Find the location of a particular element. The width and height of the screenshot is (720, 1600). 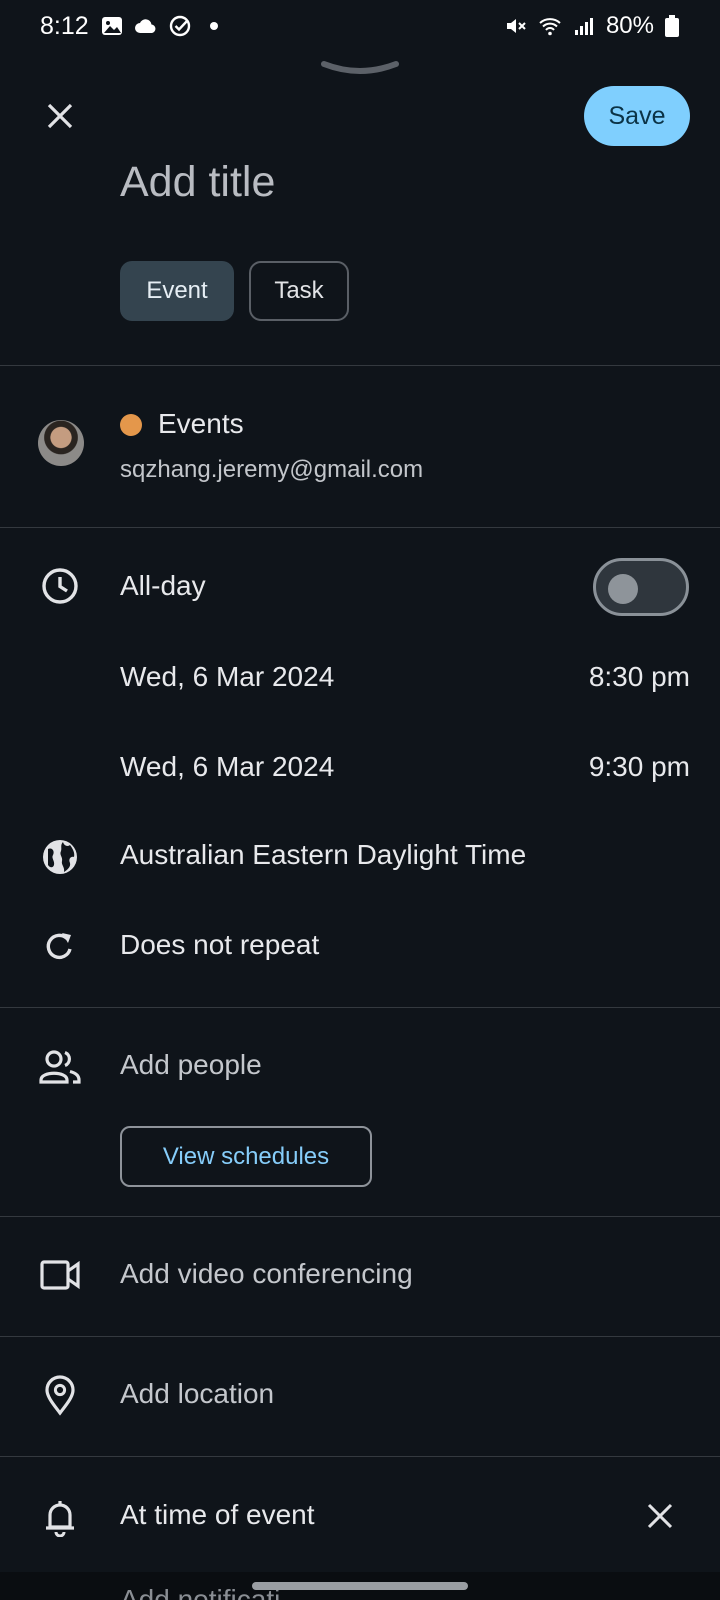

close-button is located at coordinates (60, 116).